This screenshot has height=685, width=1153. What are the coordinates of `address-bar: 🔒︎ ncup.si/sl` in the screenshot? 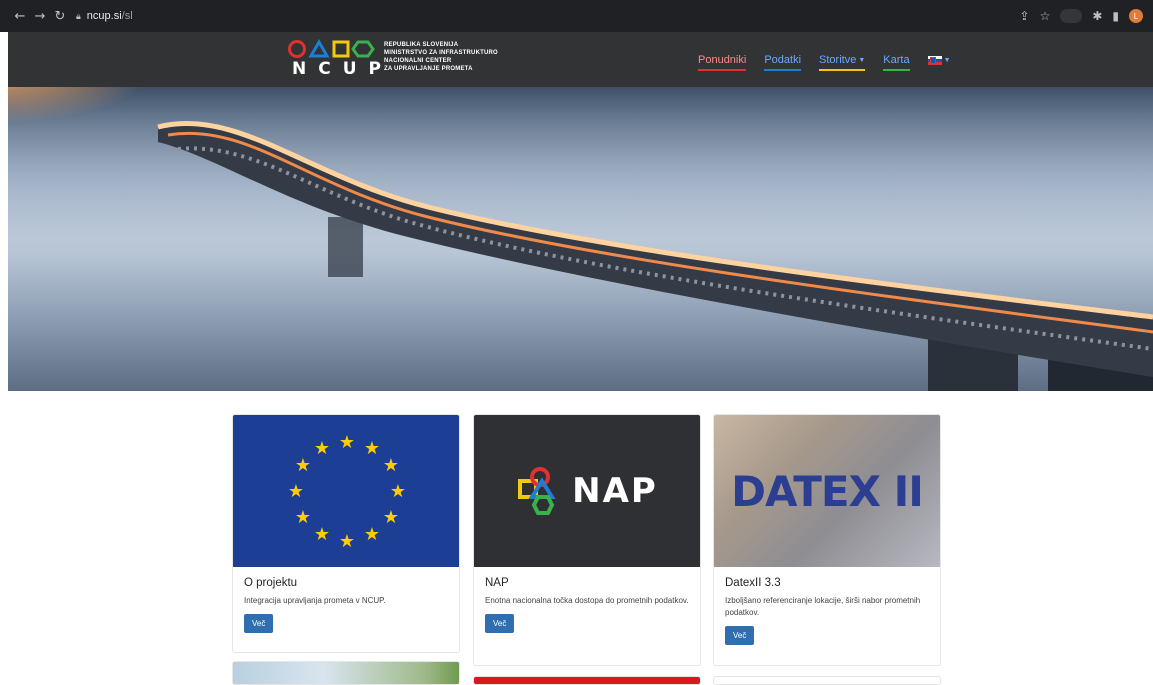 It's located at (104, 16).